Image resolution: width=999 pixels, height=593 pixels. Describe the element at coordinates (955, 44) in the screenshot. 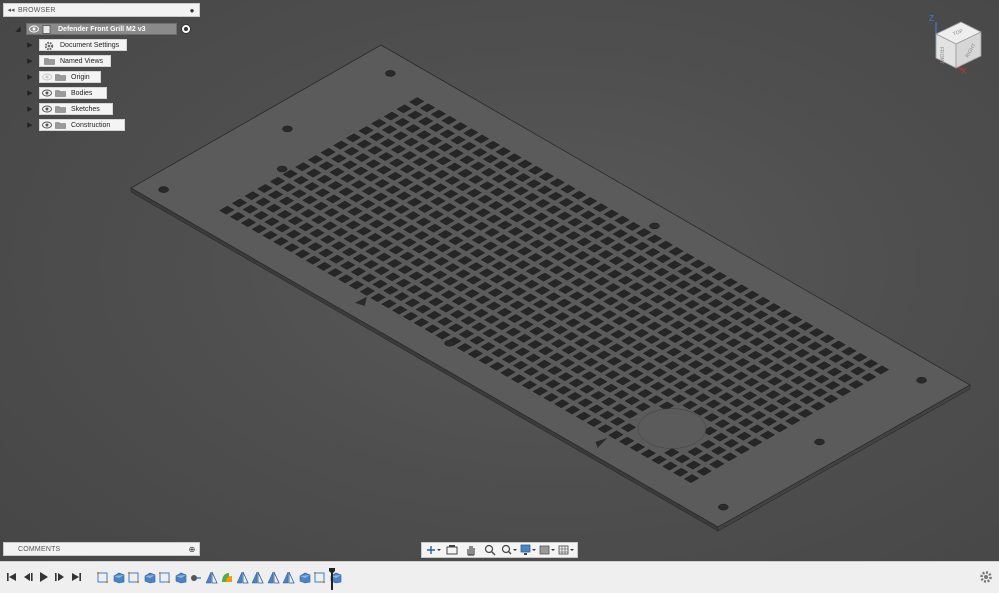

I see `viewcube: Z X TOP FRONT RIGHT` at that location.